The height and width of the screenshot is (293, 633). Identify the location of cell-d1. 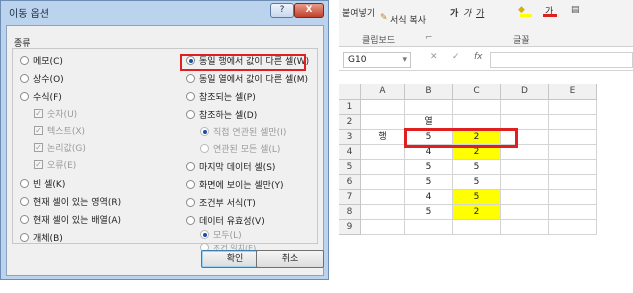
(525, 107).